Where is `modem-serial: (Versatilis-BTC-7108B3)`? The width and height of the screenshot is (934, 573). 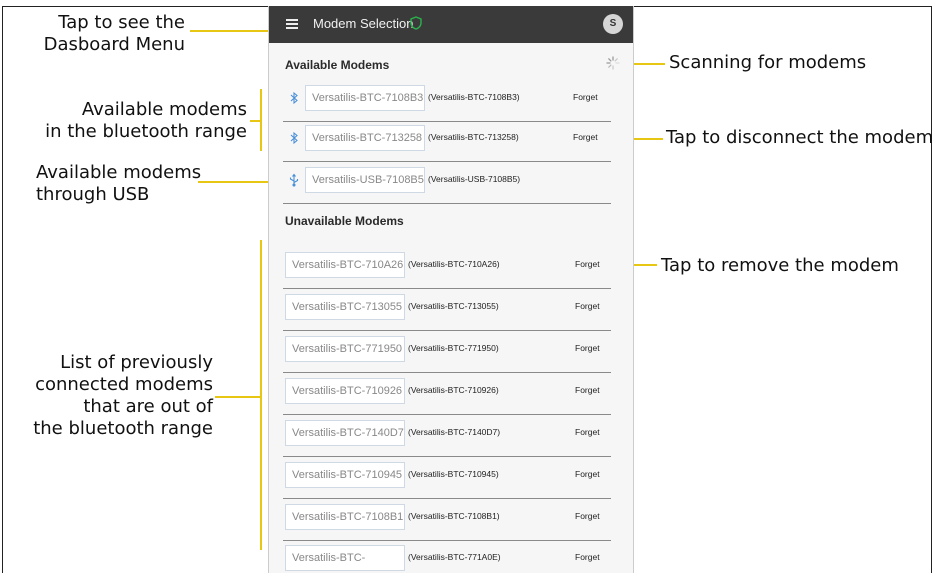 modem-serial: (Versatilis-BTC-7108B3) is located at coordinates (474, 97).